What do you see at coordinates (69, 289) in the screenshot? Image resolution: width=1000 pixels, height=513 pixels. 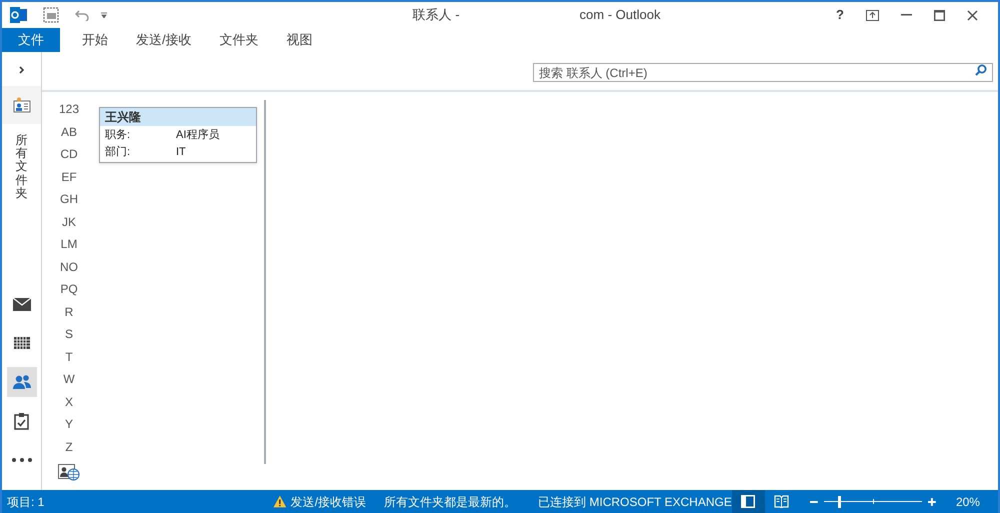 I see `index-letter-button: PQ` at bounding box center [69, 289].